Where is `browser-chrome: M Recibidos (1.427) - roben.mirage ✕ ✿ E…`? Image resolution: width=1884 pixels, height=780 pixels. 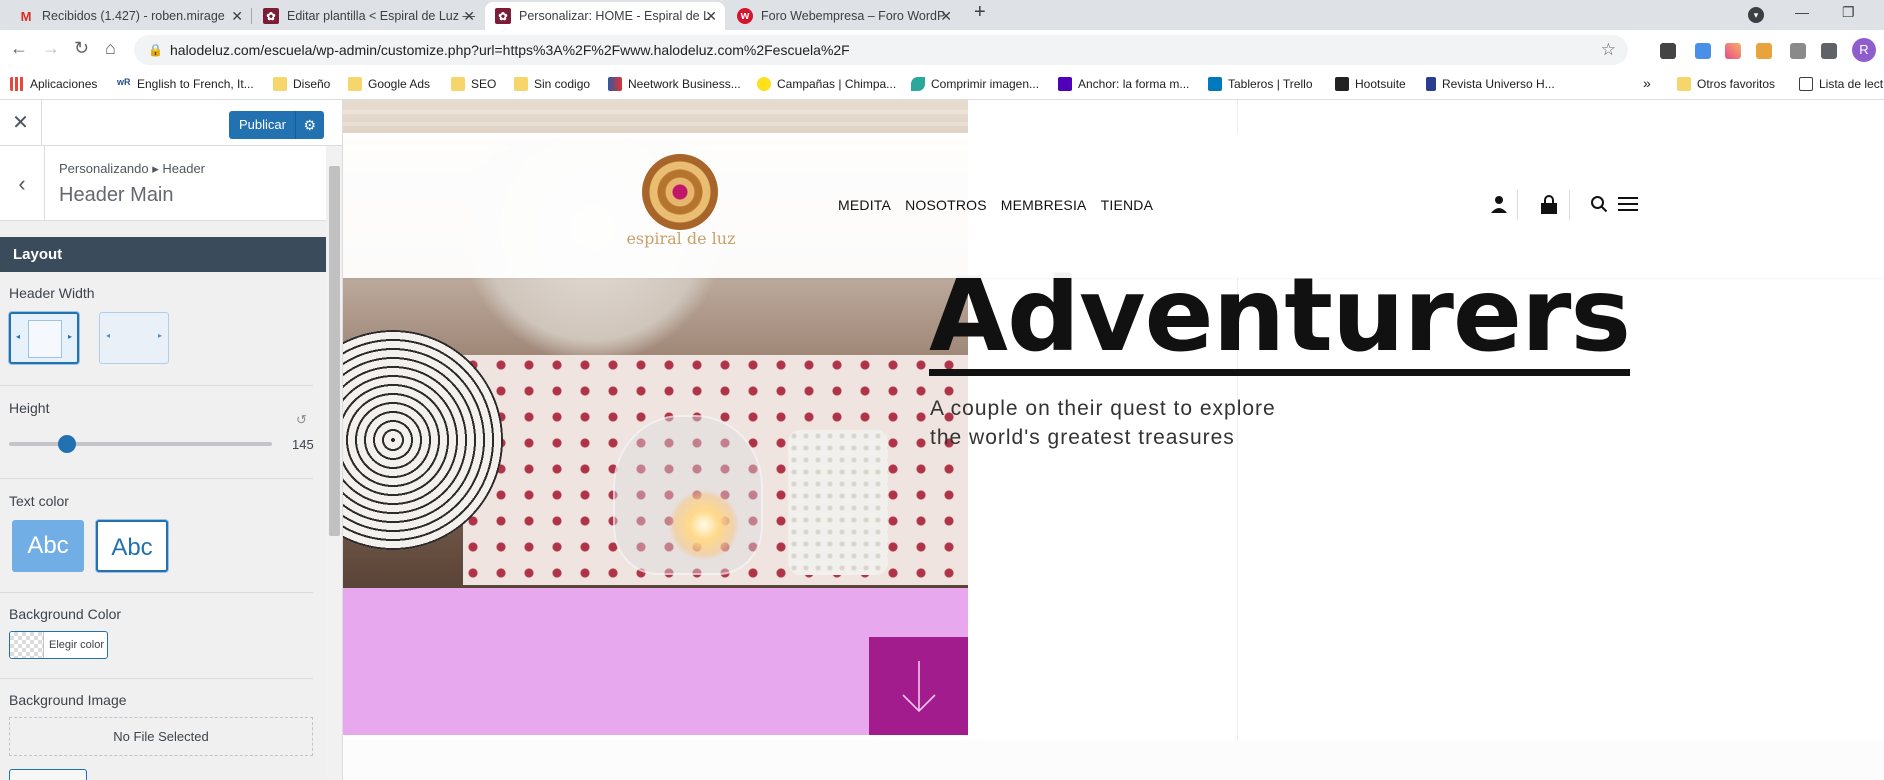 browser-chrome: M Recibidos (1.427) - roben.mirage ✕ ✿ E… is located at coordinates (942, 50).